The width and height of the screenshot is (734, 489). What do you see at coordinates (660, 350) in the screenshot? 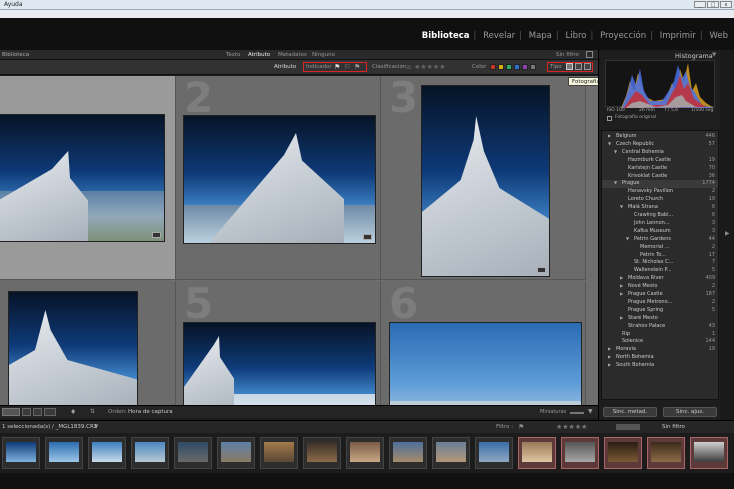
I see `keyword-row: ▶ Moravia 19` at bounding box center [660, 350].